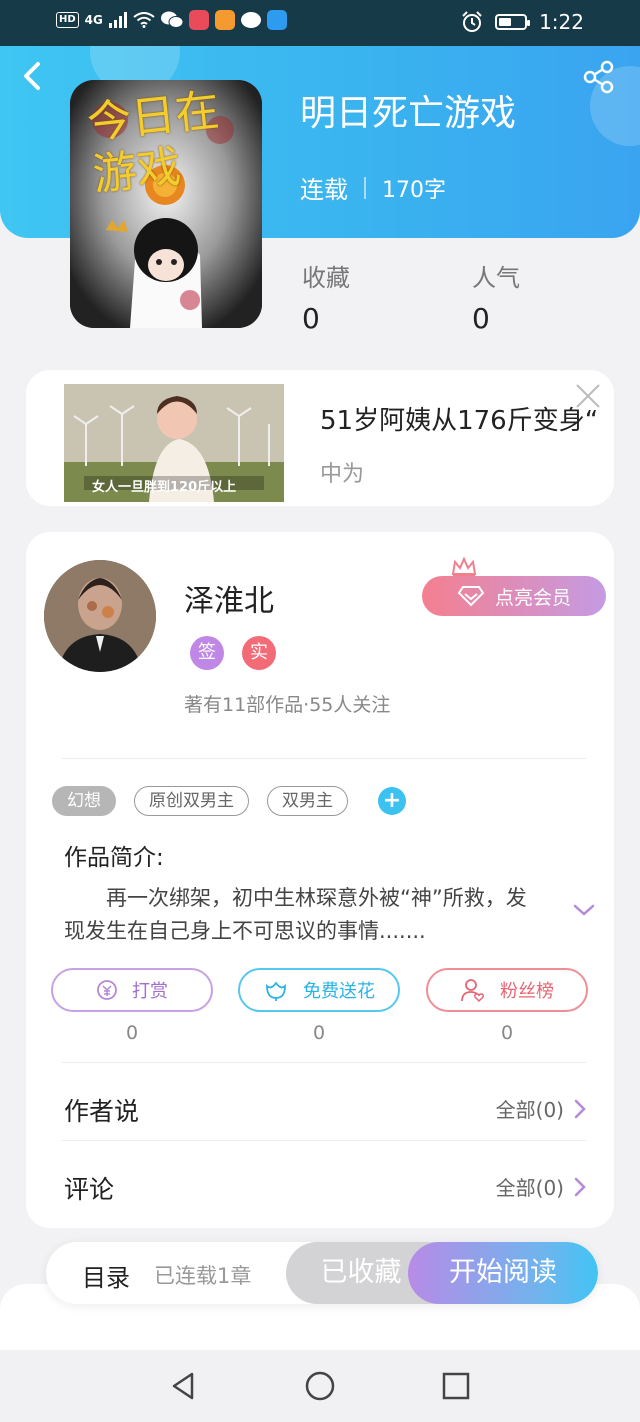 Image resolution: width=640 pixels, height=1422 pixels. I want to click on search-app-icon, so click(276, 20).